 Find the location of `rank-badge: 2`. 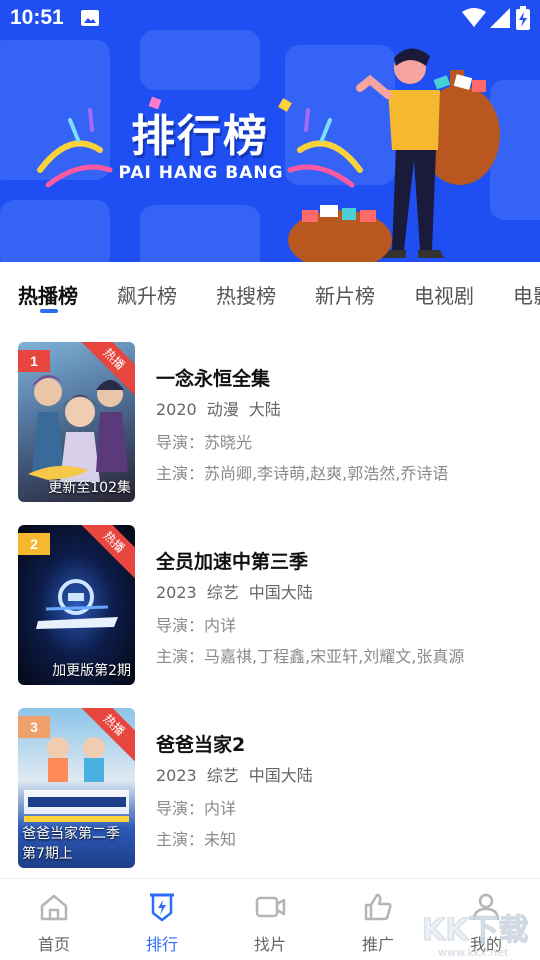

rank-badge: 2 is located at coordinates (34, 544).